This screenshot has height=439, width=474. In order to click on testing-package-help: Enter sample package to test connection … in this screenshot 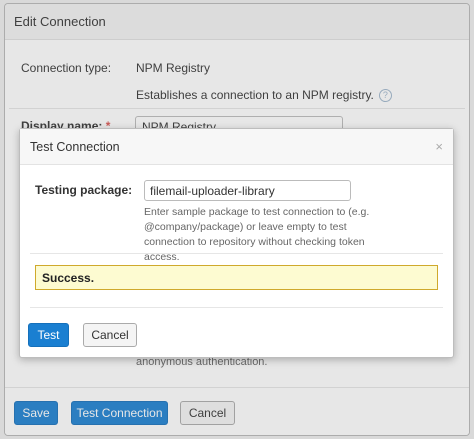, I will do `click(257, 234)`.